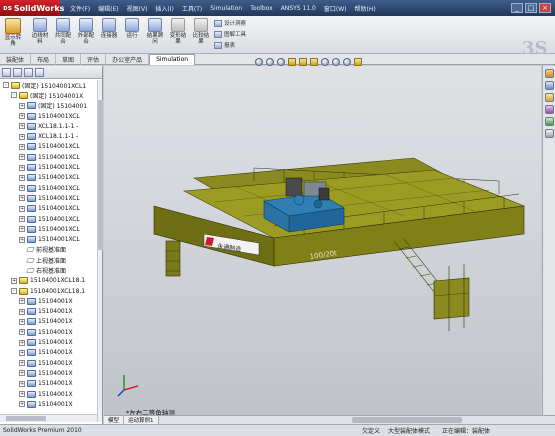 Image resolution: width=555 pixels, height=436 pixels. I want to click on menu-edit: 编辑(E), so click(108, 8).